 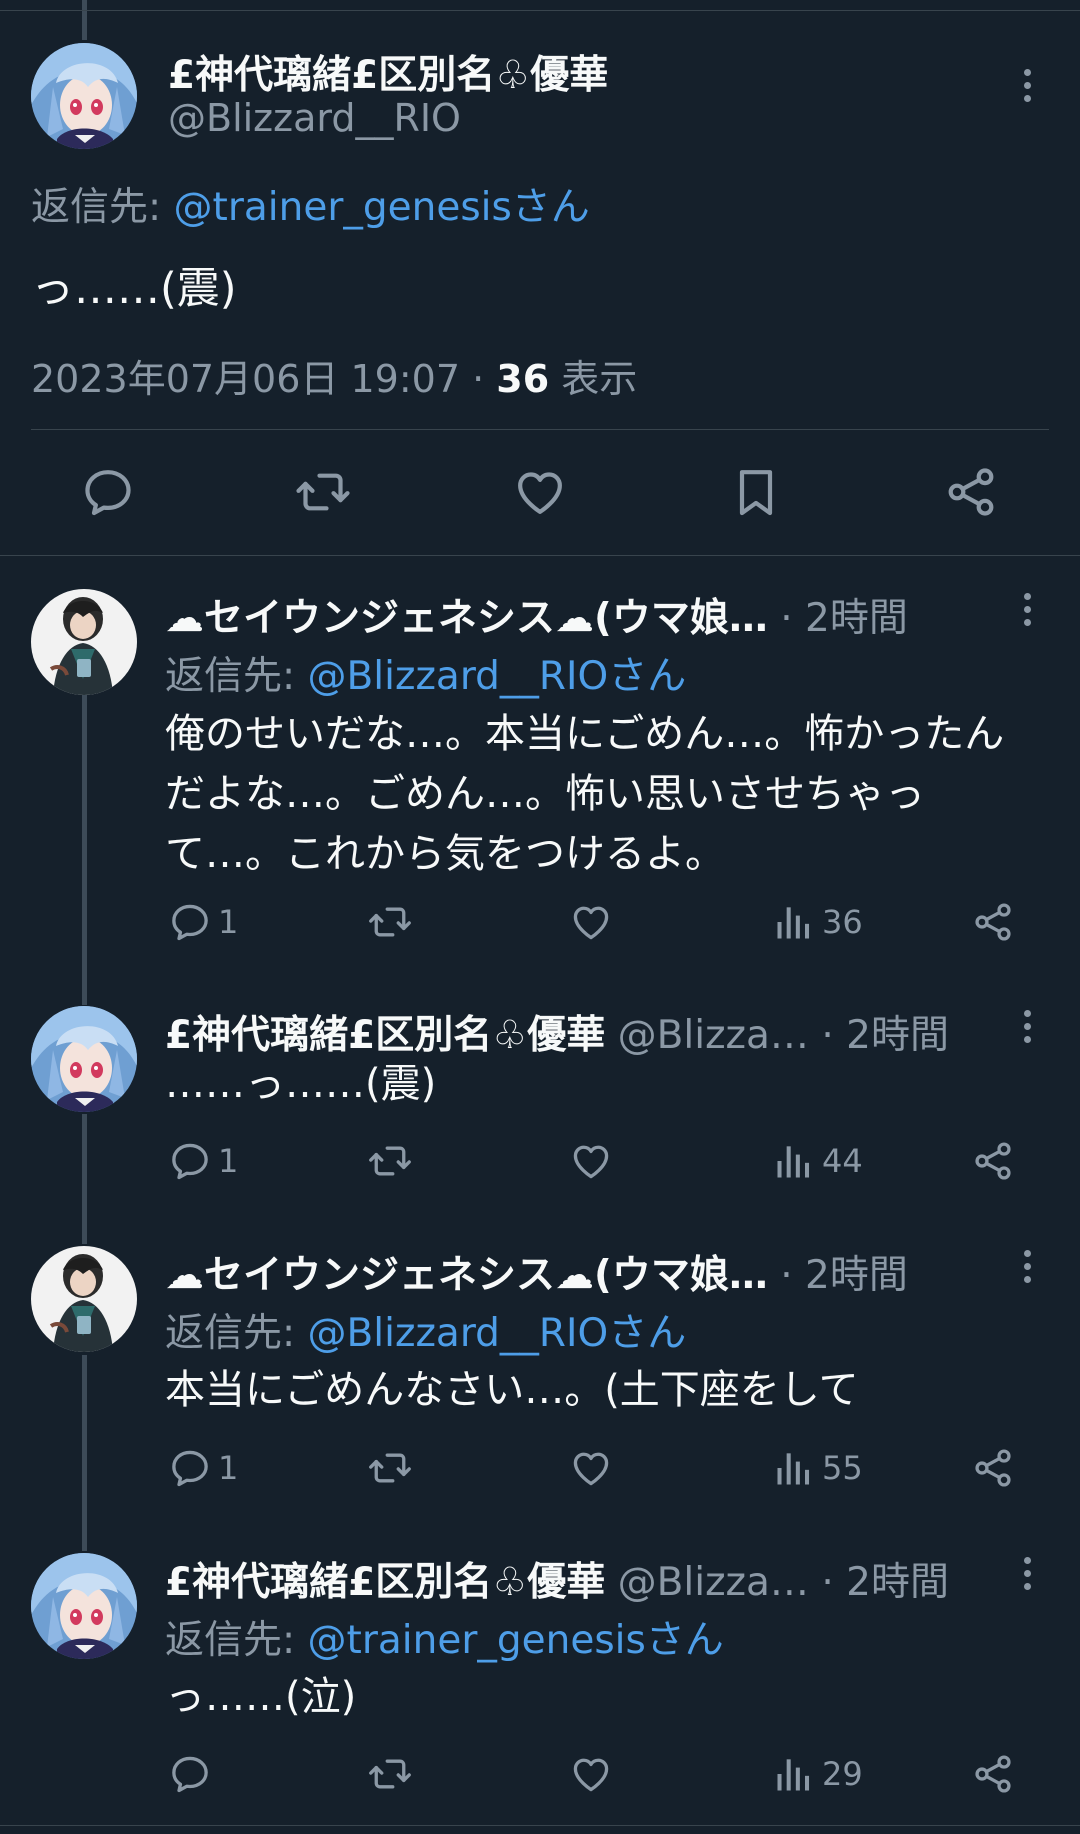 I want to click on reply-to-line: 返信先: @Blizzard__RIOさん, so click(x=425, y=673).